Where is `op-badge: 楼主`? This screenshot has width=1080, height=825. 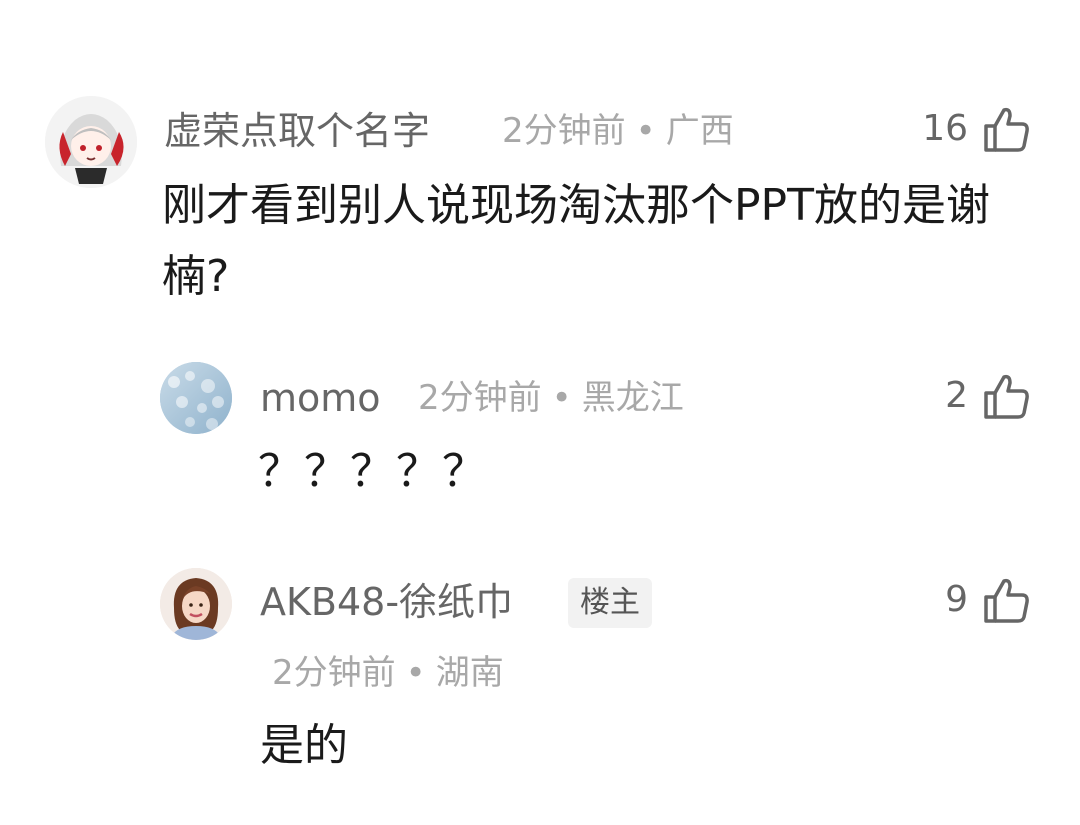 op-badge: 楼主 is located at coordinates (610, 603).